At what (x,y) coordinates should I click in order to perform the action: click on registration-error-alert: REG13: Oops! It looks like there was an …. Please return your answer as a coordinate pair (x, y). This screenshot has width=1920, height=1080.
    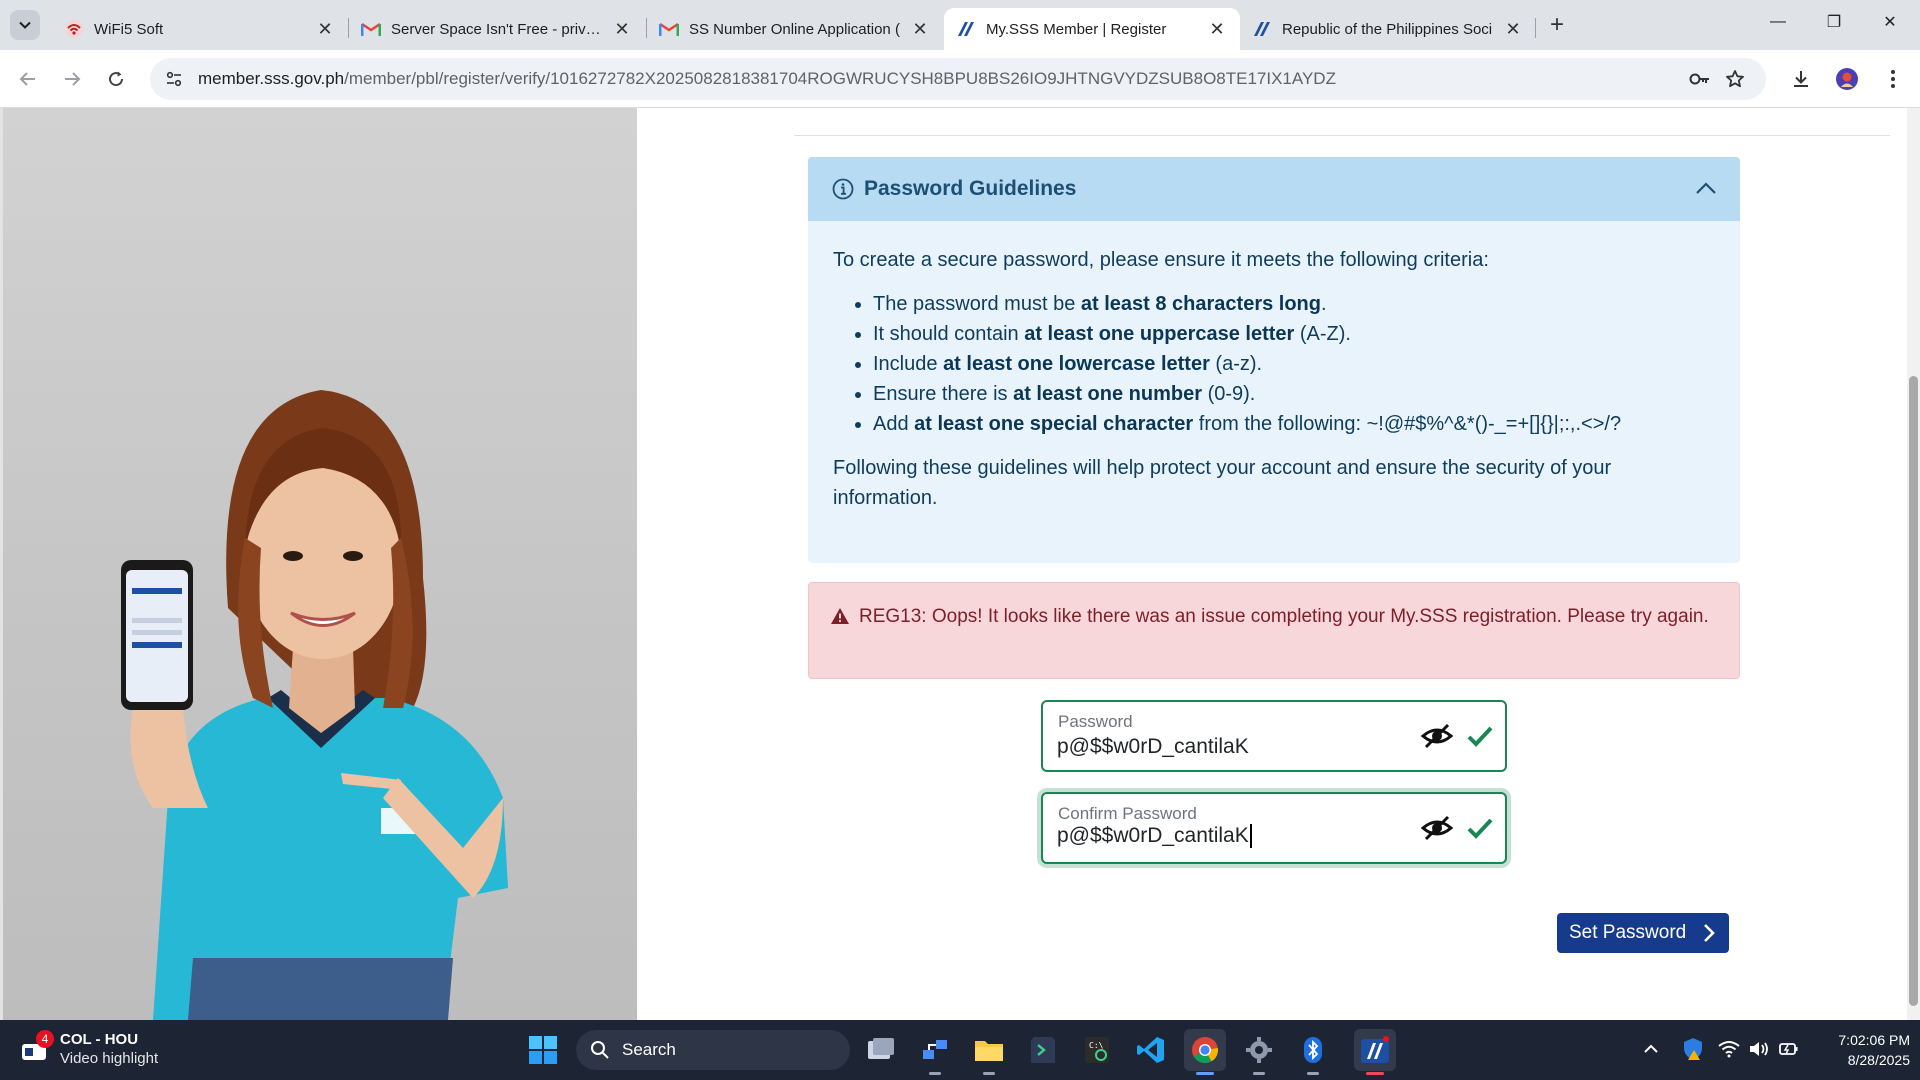
    Looking at the image, I should click on (1274, 630).